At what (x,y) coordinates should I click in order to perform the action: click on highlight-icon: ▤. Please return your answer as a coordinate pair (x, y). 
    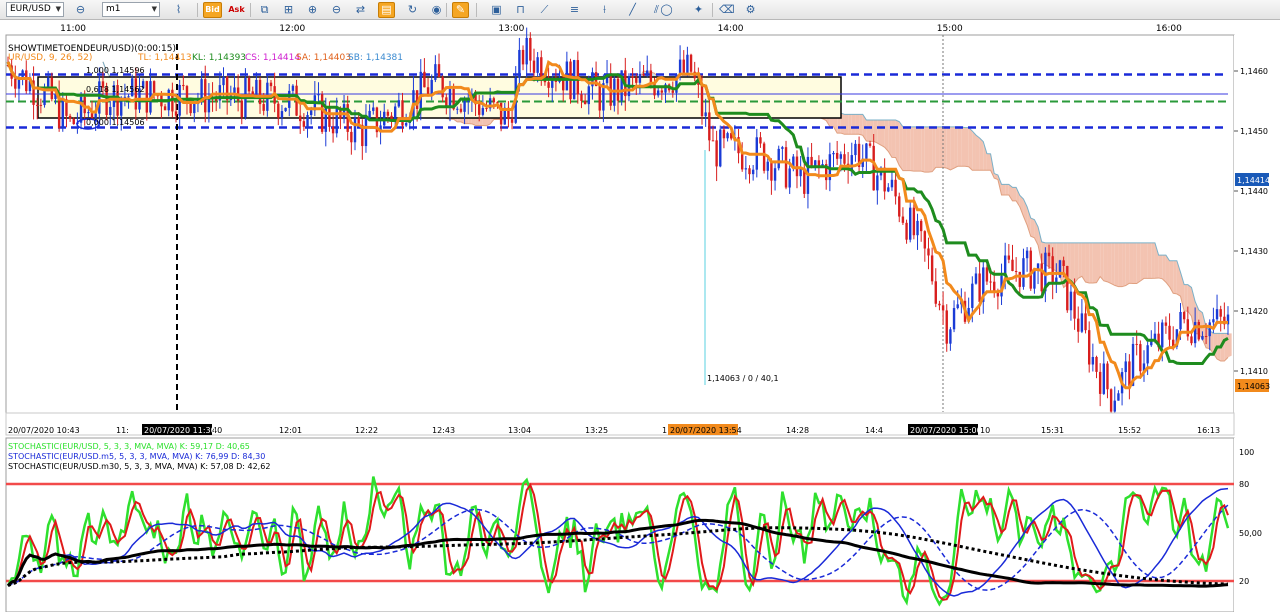
    Looking at the image, I should click on (386, 10).